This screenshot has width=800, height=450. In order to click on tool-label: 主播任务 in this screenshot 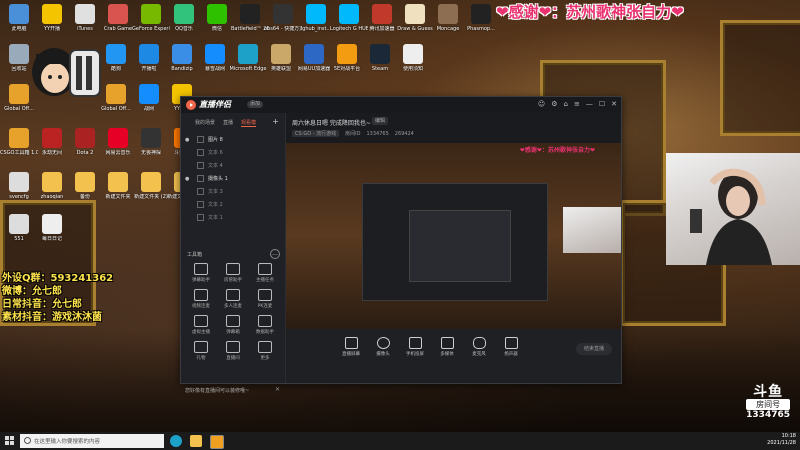, I will do `click(265, 280)`.